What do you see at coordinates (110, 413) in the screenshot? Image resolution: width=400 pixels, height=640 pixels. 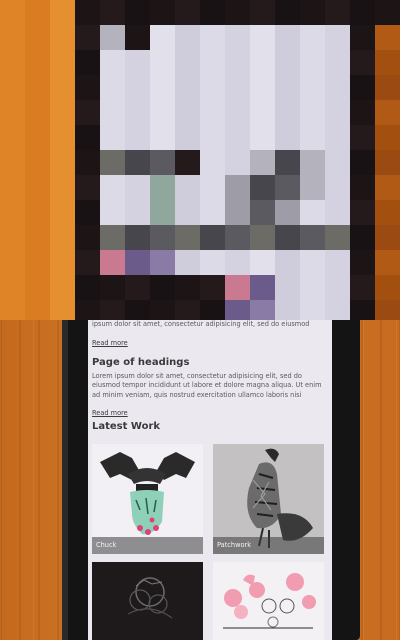 I see `read-more-link-2: Read more` at bounding box center [110, 413].